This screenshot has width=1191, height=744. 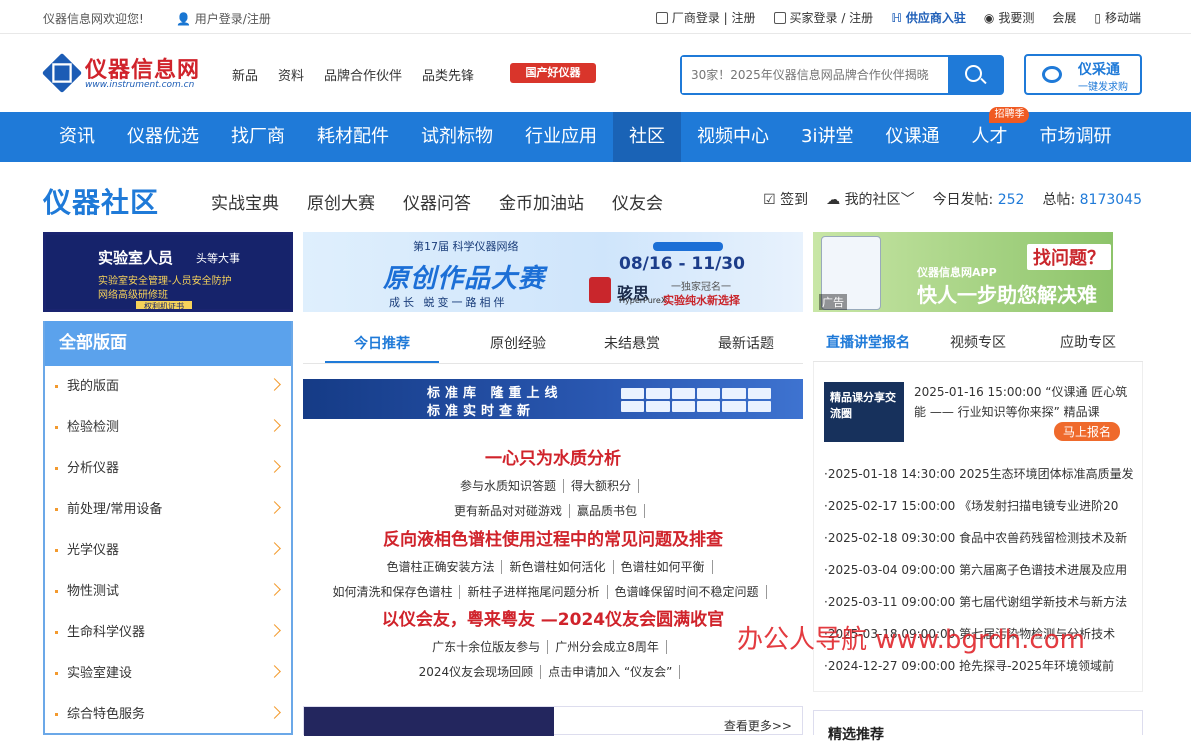 I want to click on tab-original: 原创经验, so click(x=518, y=342).